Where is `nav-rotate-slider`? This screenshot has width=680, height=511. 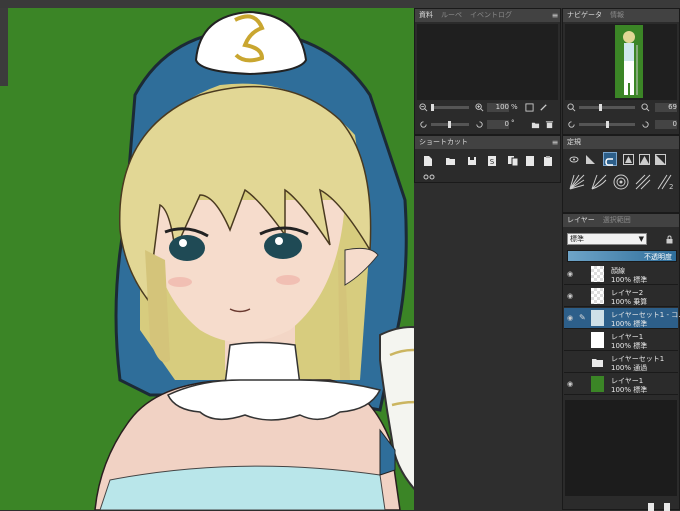
nav-rotate-slider is located at coordinates (607, 124).